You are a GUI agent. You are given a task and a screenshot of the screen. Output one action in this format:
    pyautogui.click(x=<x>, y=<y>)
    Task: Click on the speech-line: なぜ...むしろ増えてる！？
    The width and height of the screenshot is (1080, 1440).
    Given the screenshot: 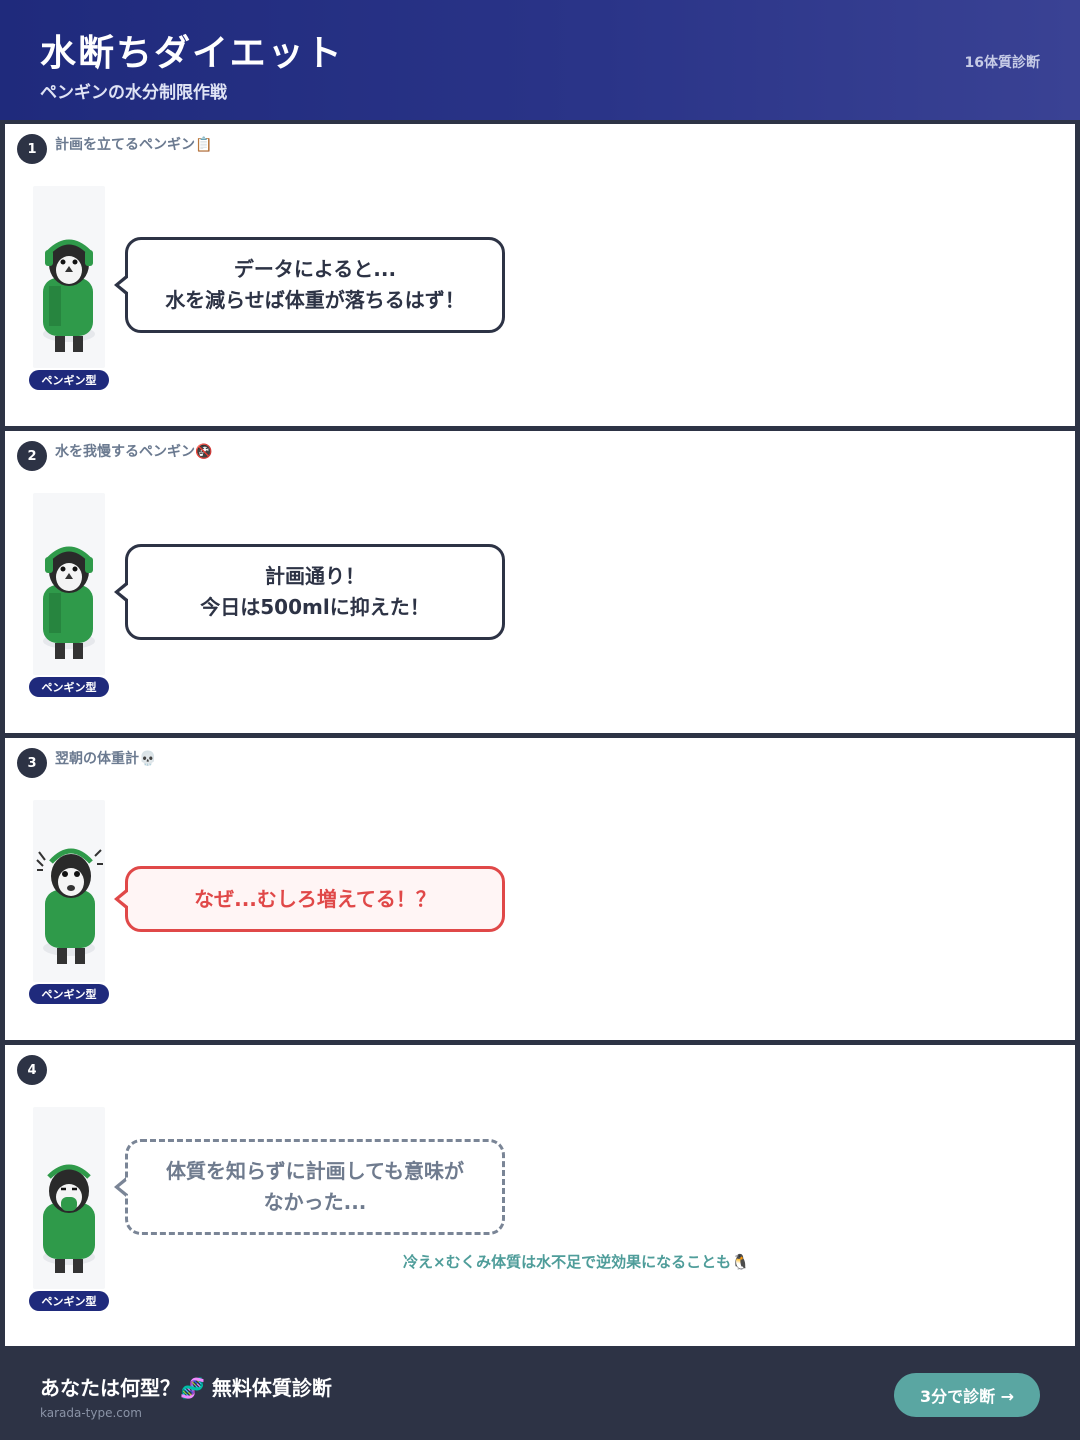 What is the action you would take?
    pyautogui.click(x=315, y=898)
    